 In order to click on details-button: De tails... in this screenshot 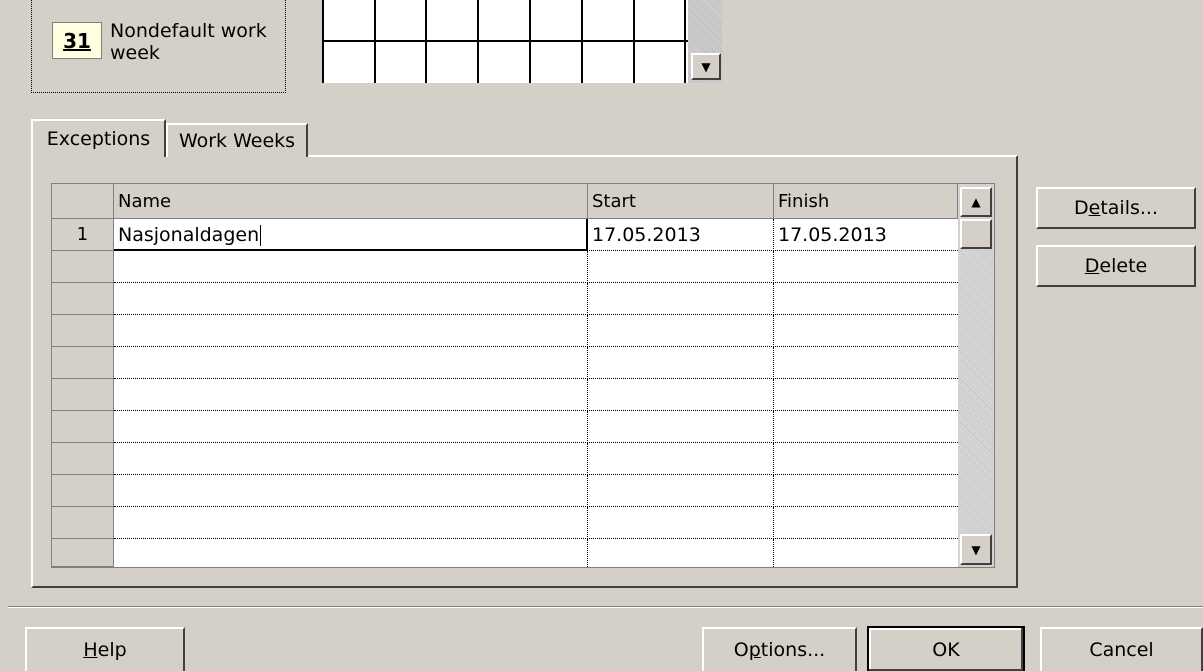, I will do `click(1116, 208)`.